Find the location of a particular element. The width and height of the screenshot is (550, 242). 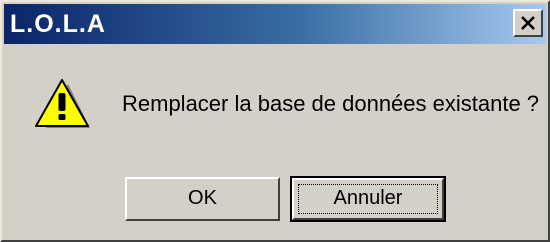

close-icon is located at coordinates (528, 23).